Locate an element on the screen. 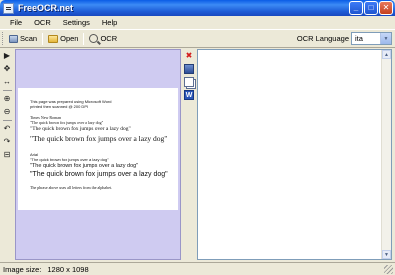  document-line: printed then scanned @ 200 DPI is located at coordinates (59, 106).